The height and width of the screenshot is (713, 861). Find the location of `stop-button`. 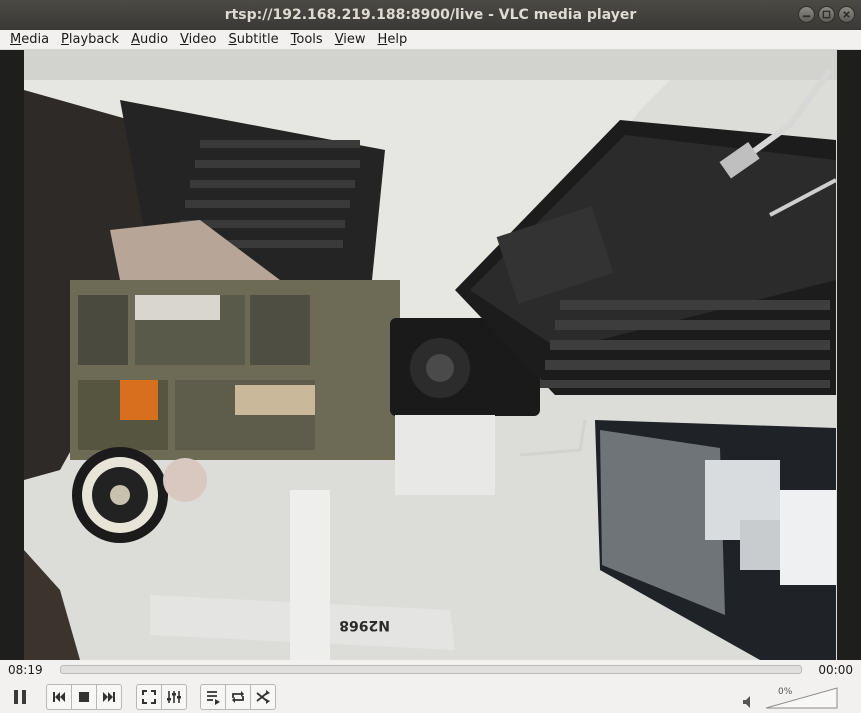

stop-button is located at coordinates (84, 697).